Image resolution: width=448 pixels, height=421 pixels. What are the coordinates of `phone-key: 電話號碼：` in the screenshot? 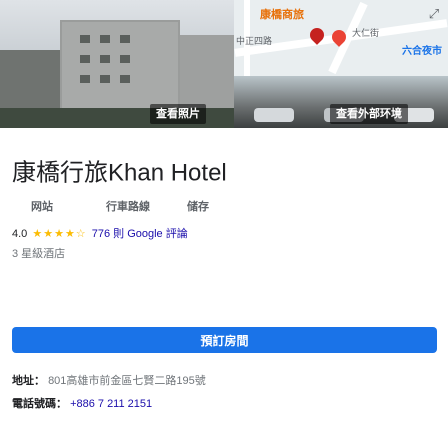 It's located at (39, 404).